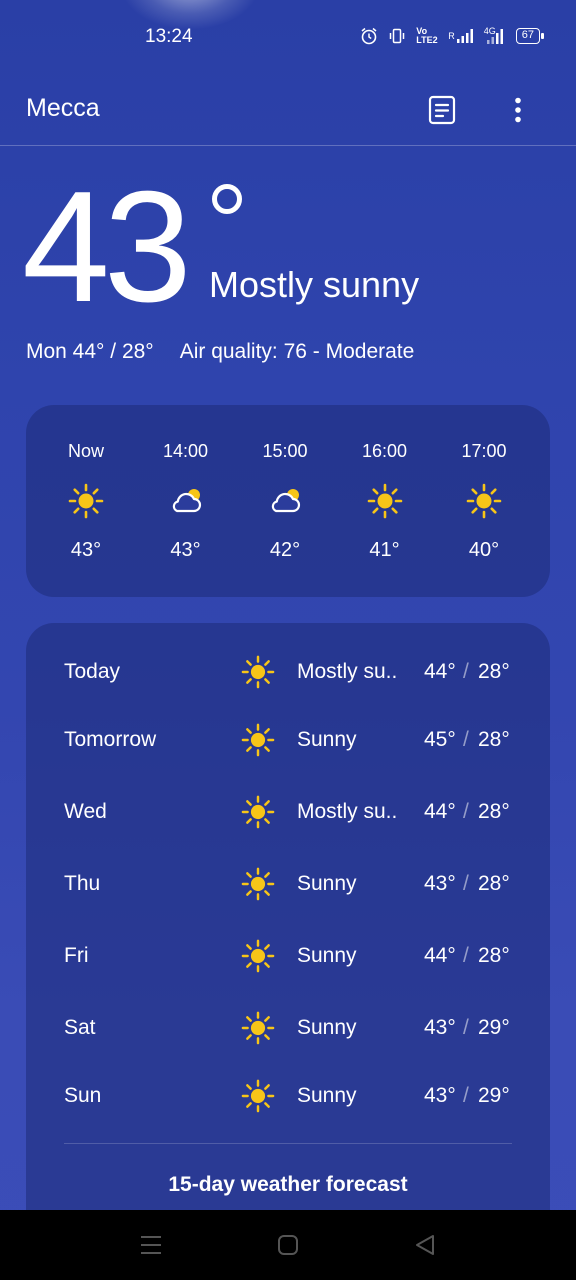 This screenshot has height=1280, width=576. Describe the element at coordinates (288, 1028) in the screenshot. I see `daily-row: Sat Sunny 43° / 29°` at that location.